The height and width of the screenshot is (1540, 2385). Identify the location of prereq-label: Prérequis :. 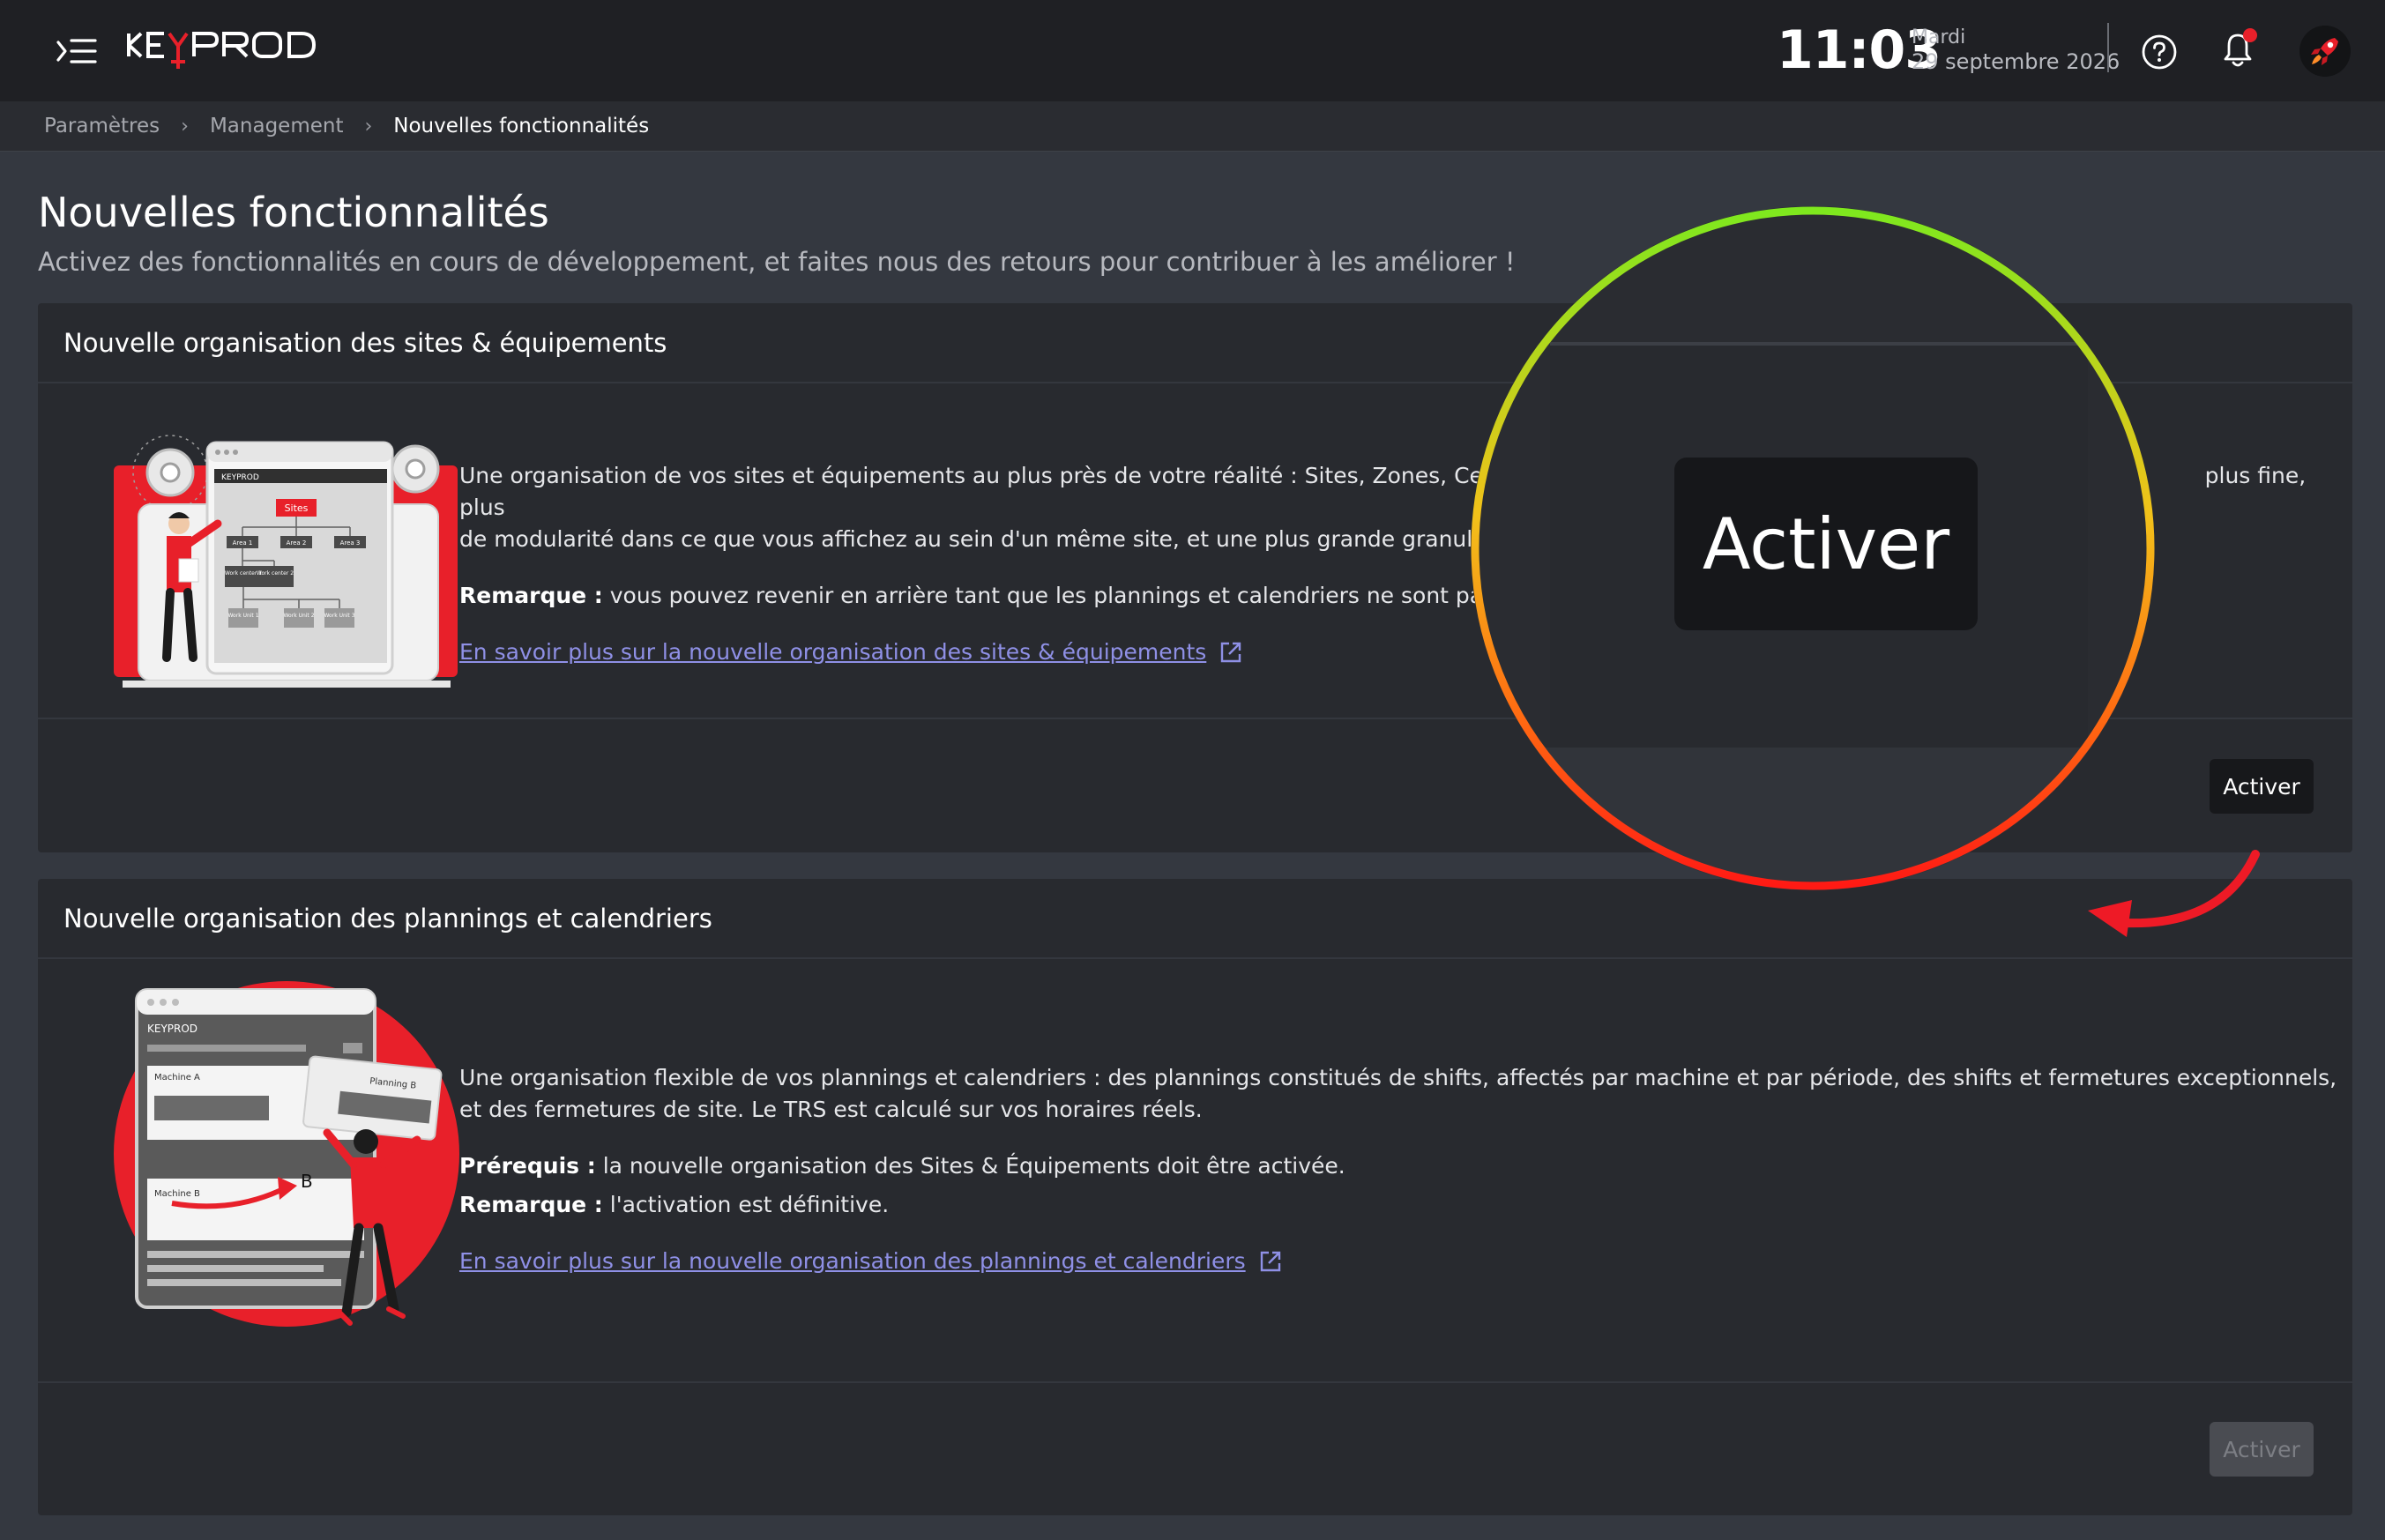
(527, 1166).